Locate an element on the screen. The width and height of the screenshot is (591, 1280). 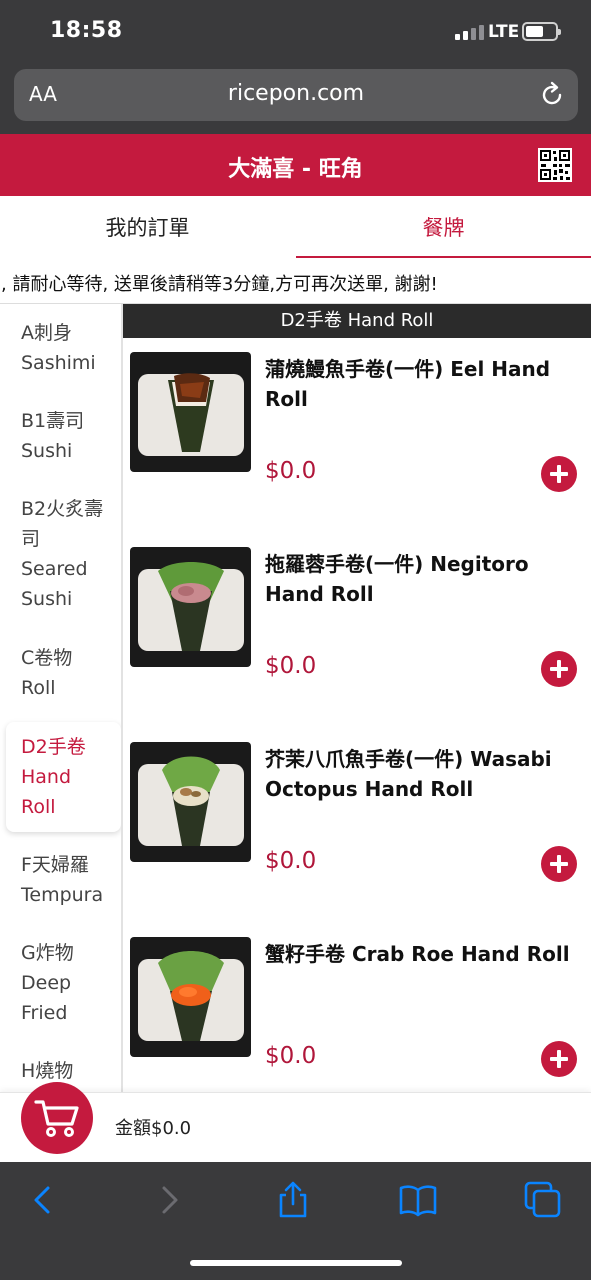
sidebar-item-tempura: F天婦羅 Tempura is located at coordinates (60, 880).